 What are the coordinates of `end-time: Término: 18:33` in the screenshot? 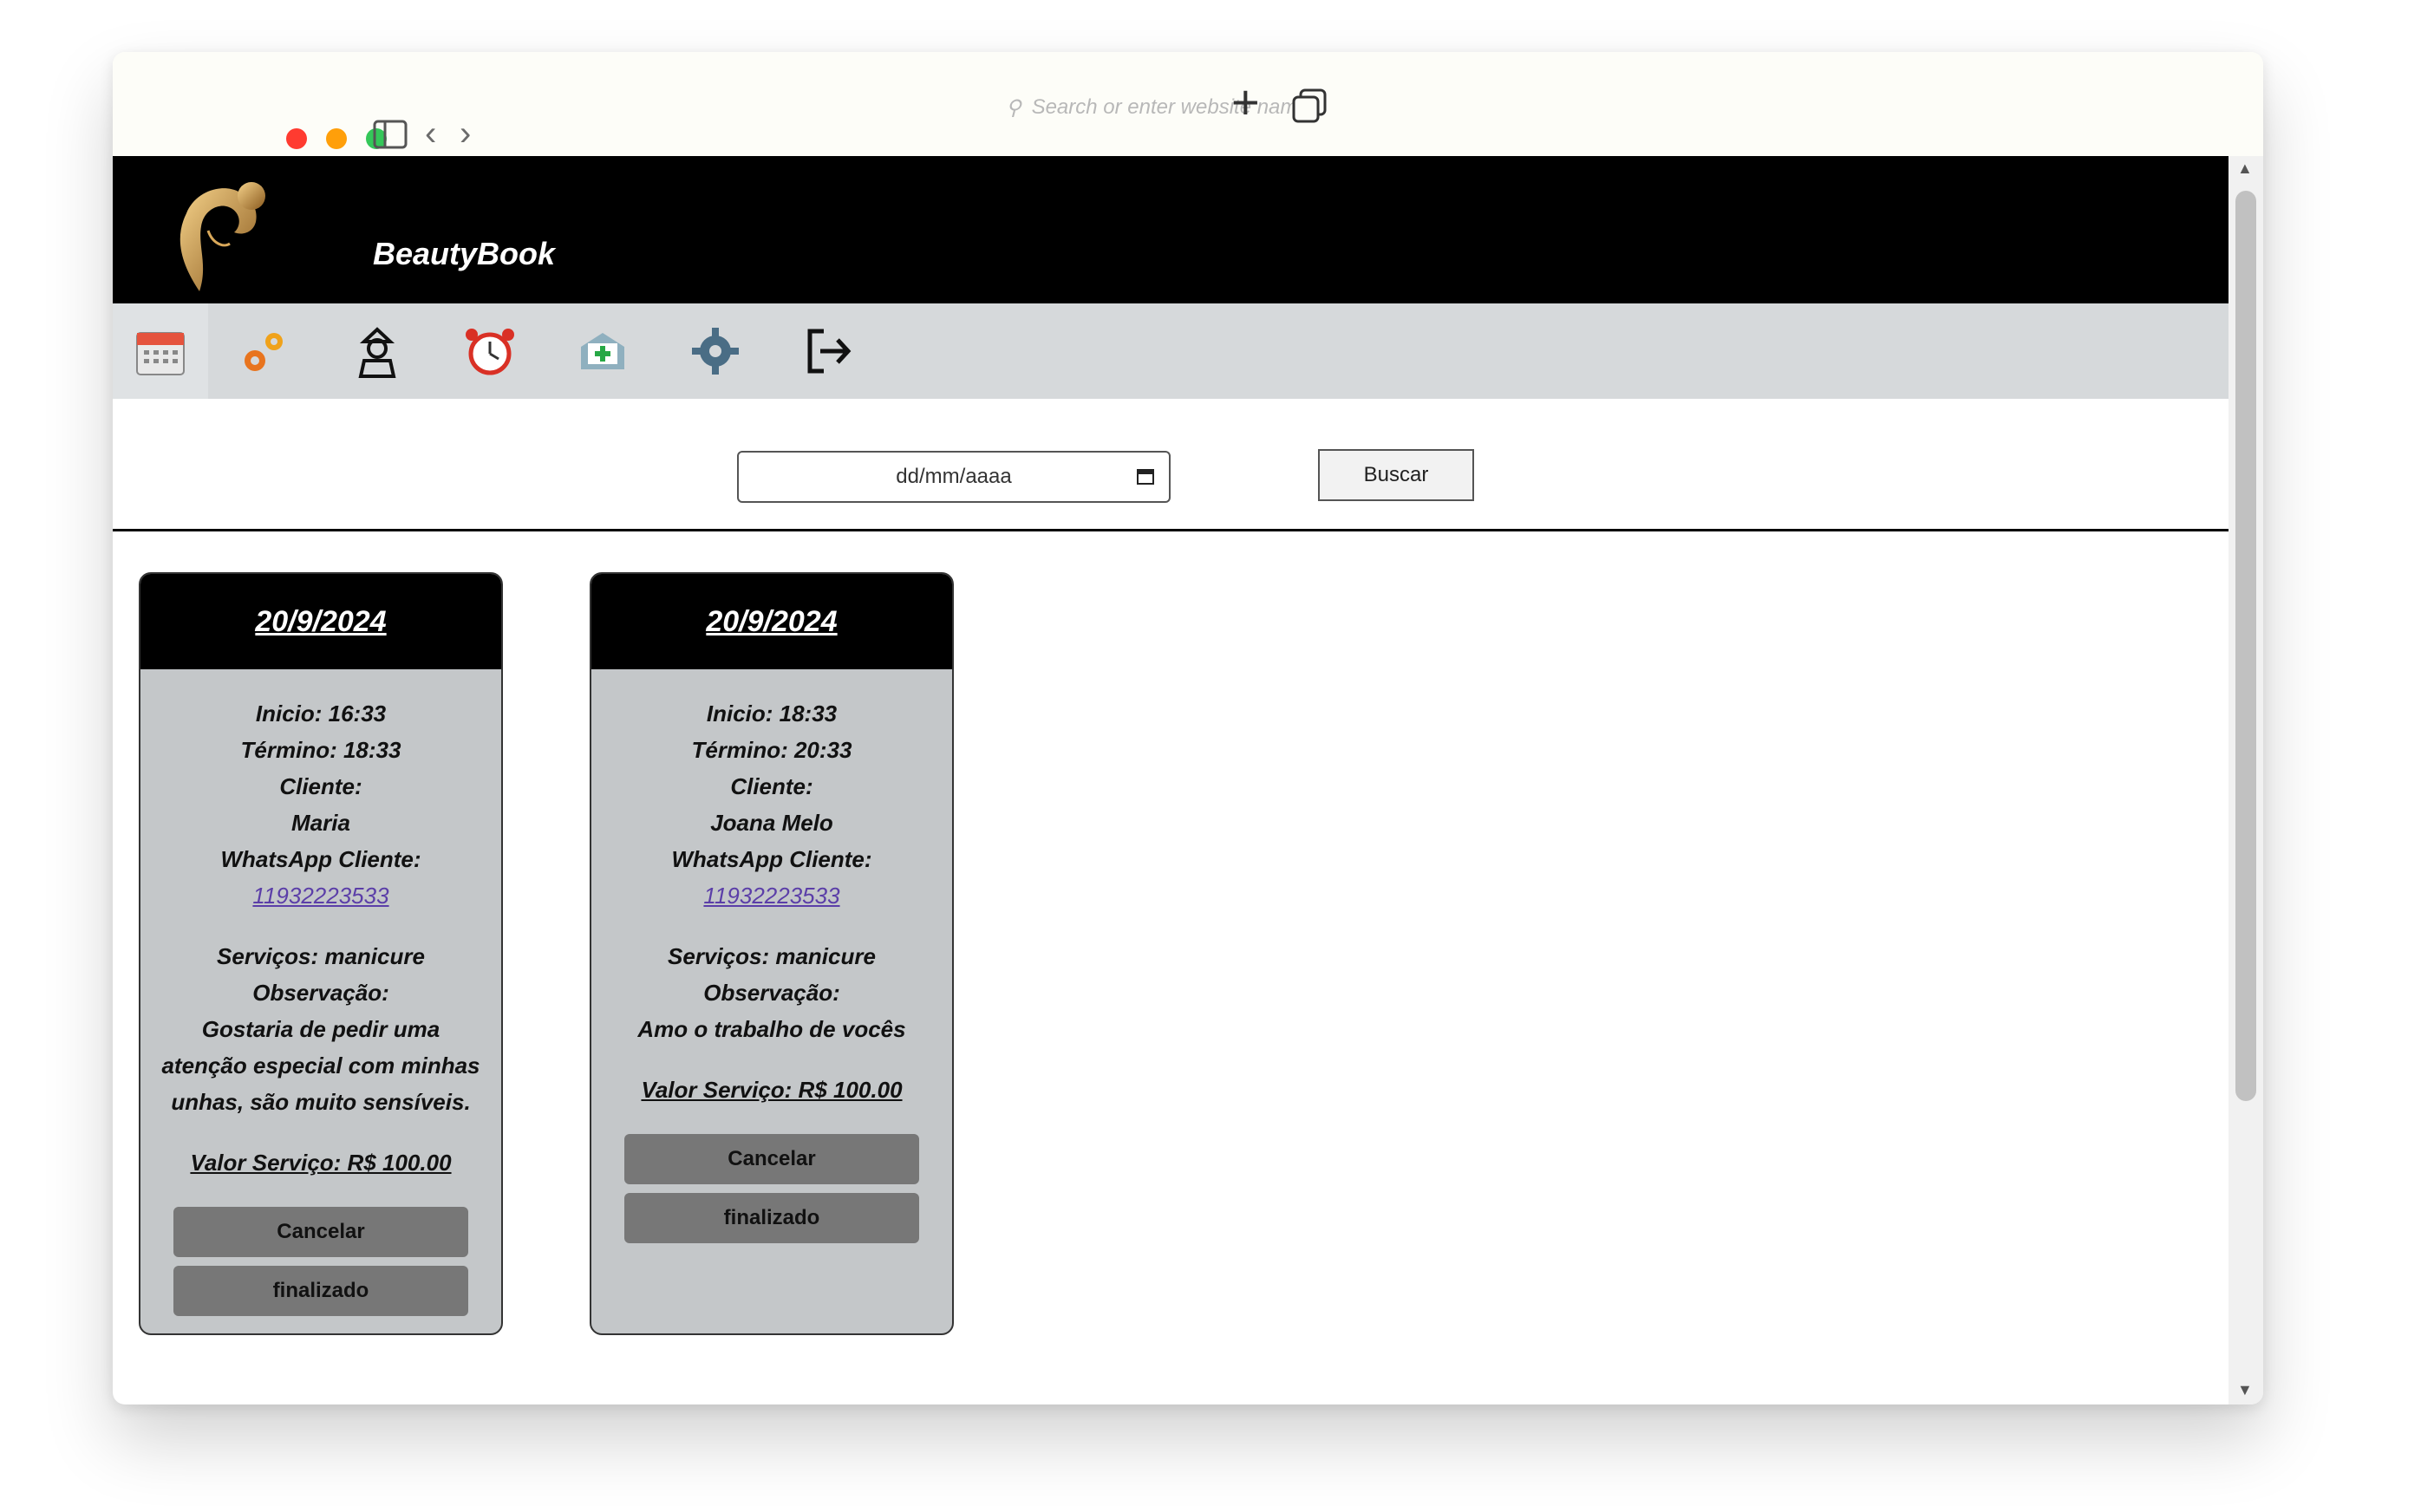 It's located at (320, 750).